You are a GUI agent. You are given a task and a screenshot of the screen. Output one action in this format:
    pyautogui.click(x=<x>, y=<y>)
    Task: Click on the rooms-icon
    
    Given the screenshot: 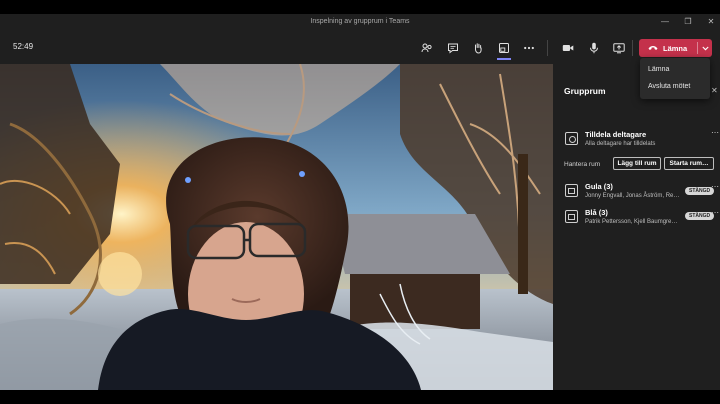 What is the action you would take?
    pyautogui.click(x=504, y=50)
    